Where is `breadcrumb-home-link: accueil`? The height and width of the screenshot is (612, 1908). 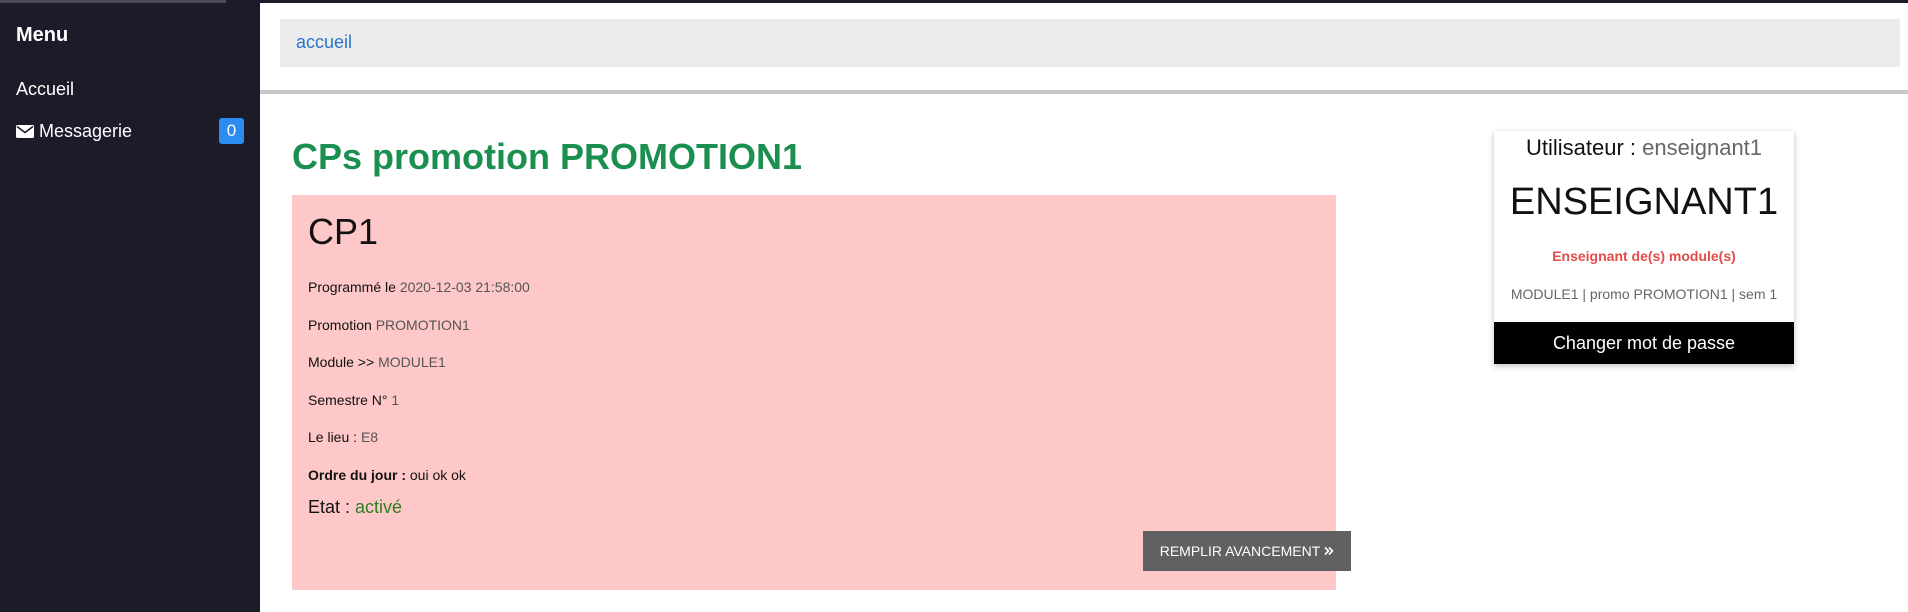 breadcrumb-home-link: accueil is located at coordinates (324, 42).